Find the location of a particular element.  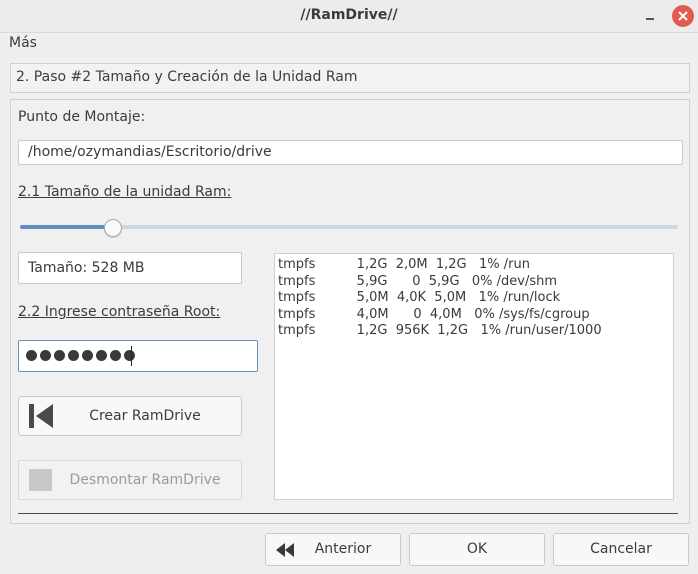

text-caret is located at coordinates (131, 356).